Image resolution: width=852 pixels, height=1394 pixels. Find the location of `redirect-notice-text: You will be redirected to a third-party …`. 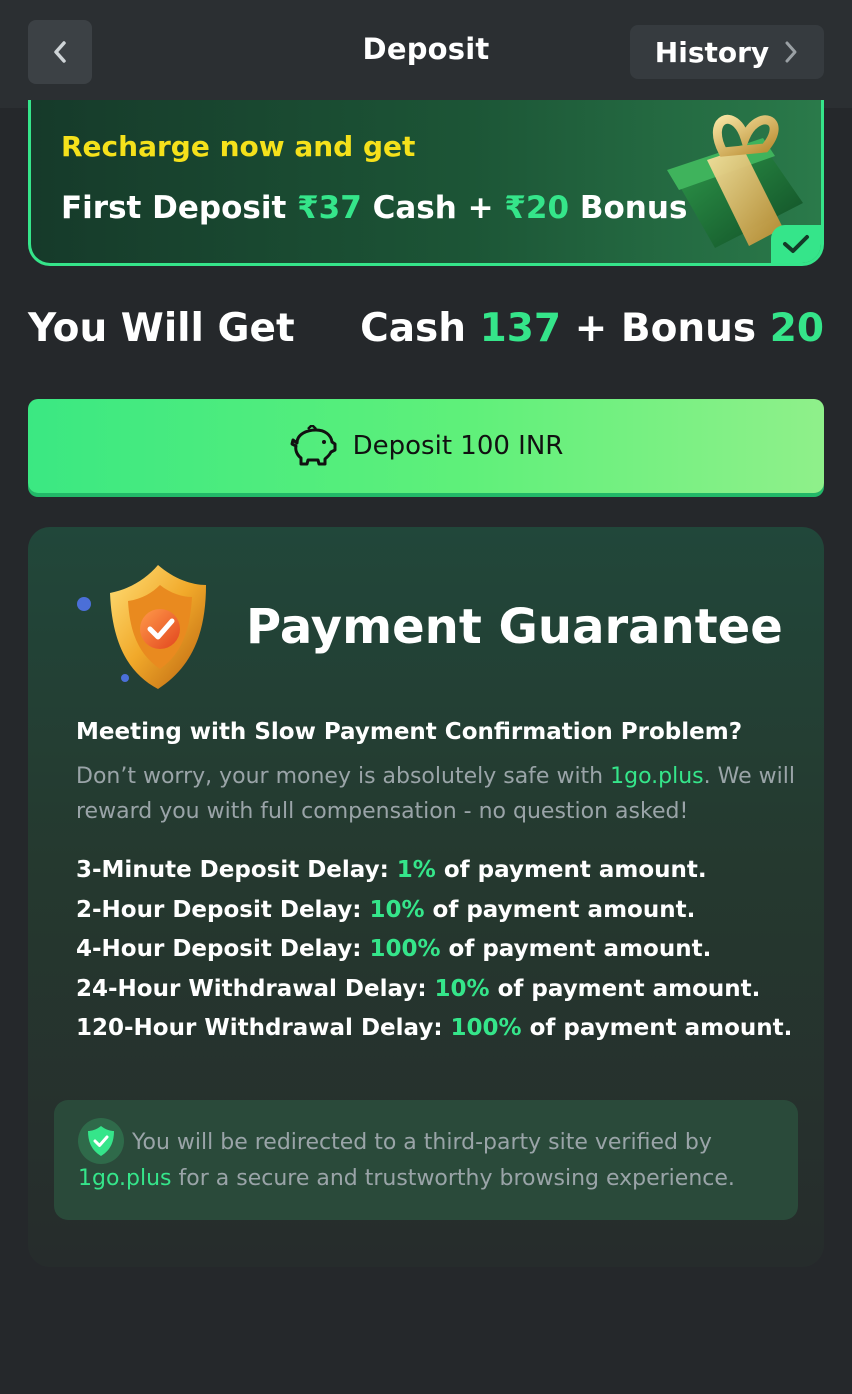

redirect-notice-text: You will be redirected to a third-party … is located at coordinates (428, 1161).